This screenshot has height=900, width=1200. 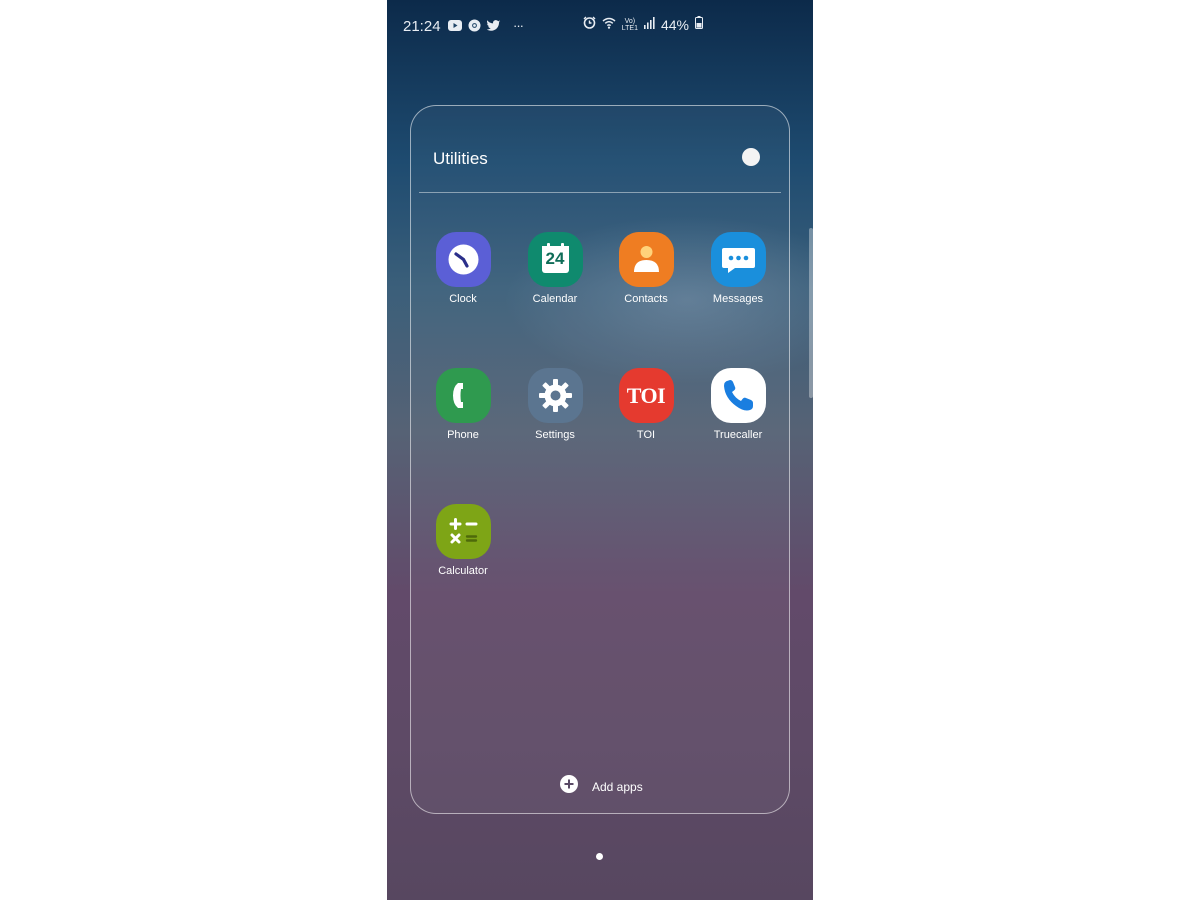 I want to click on wifi-icon, so click(x=609, y=25).